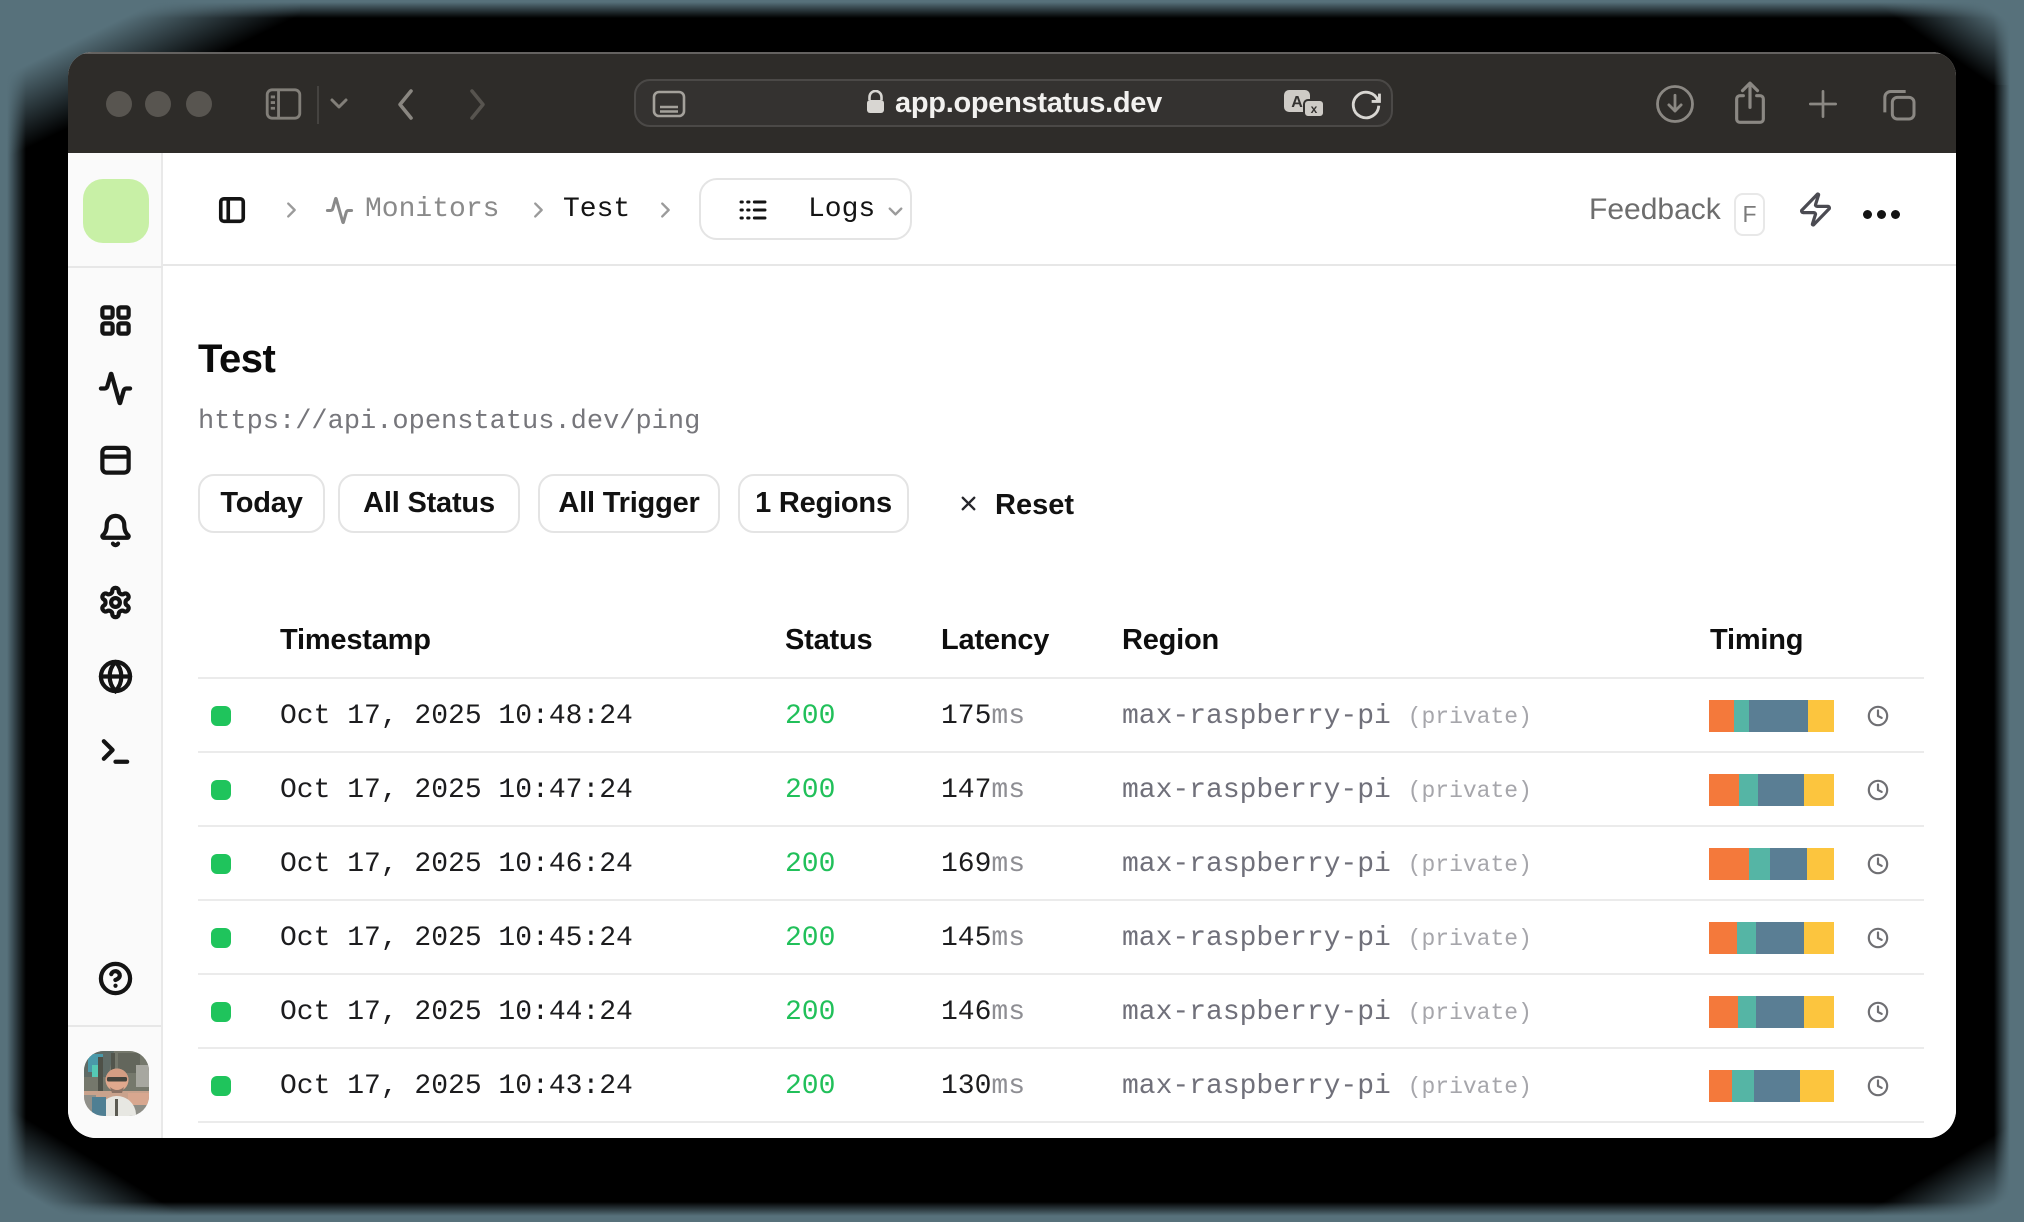  What do you see at coordinates (1297, 102) in the screenshot?
I see `svg-text: A` at bounding box center [1297, 102].